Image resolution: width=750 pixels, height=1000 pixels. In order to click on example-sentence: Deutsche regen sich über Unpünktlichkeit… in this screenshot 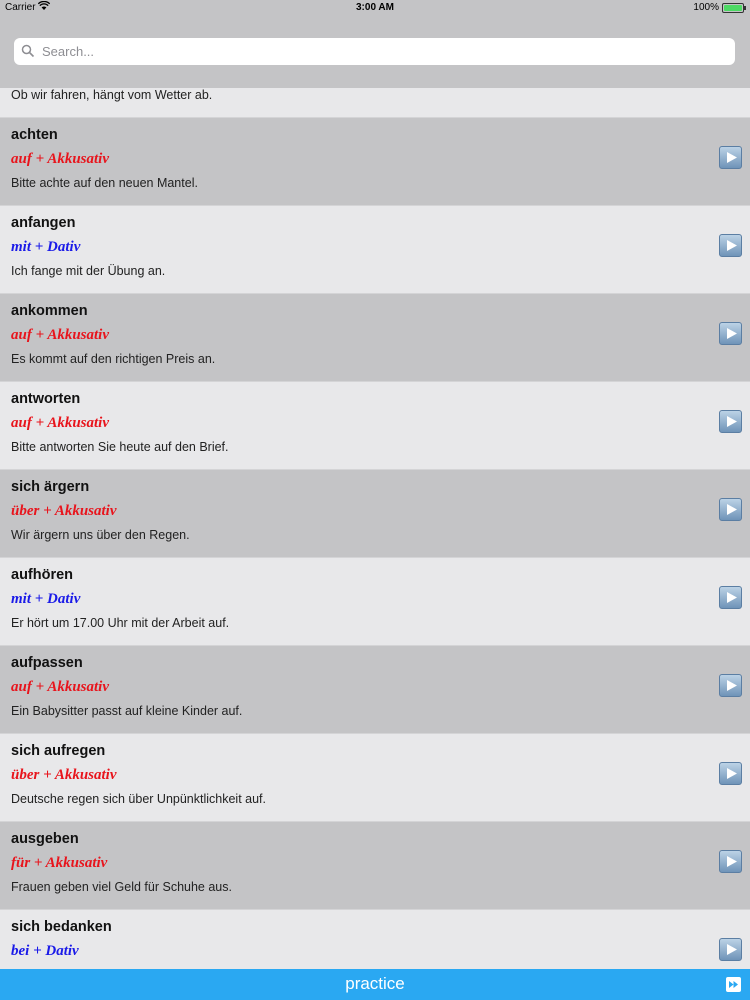, I will do `click(139, 799)`.